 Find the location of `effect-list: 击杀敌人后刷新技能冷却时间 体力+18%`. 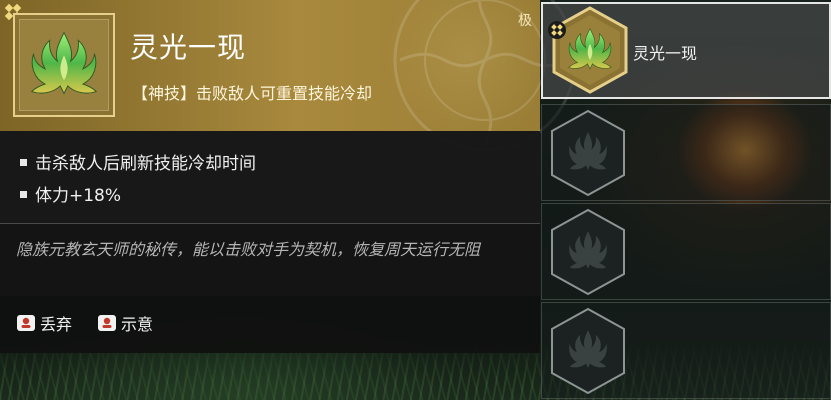

effect-list: 击杀敌人后刷新技能冷却时间 体力+18% is located at coordinates (270, 177).